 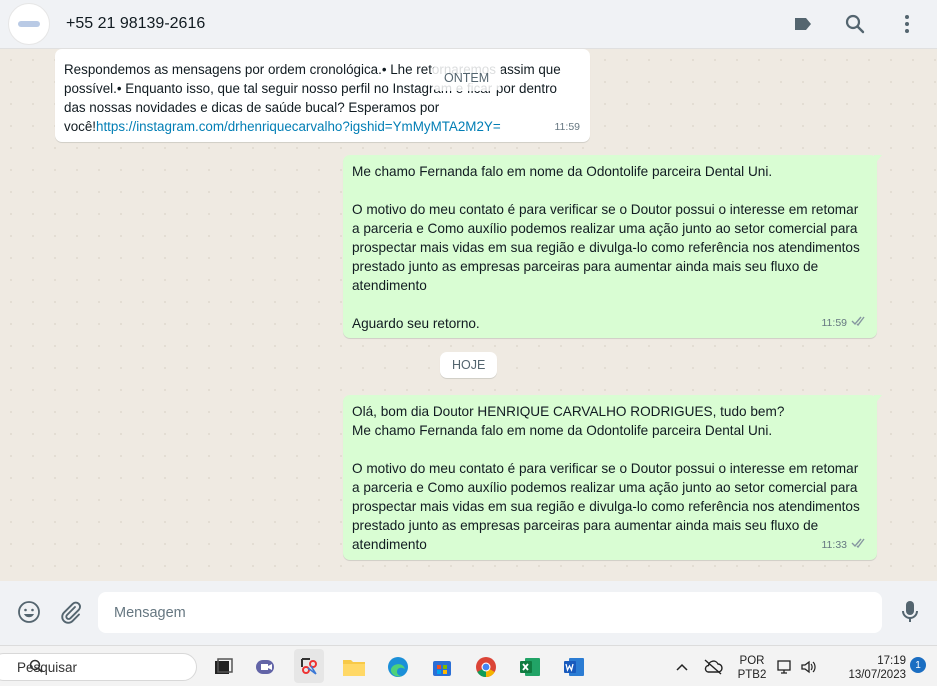 I want to click on chat-header: +55 21 98139-2616, so click(x=468, y=24).